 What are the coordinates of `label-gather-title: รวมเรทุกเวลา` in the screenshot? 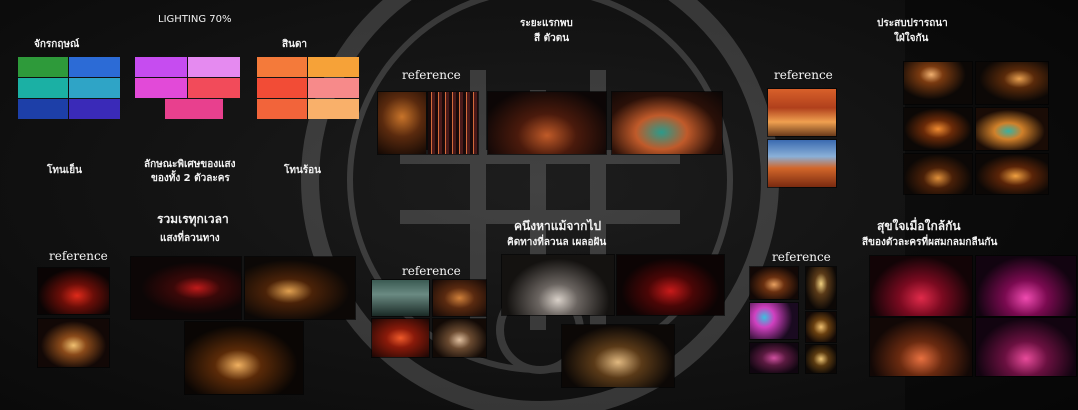 It's located at (193, 219).